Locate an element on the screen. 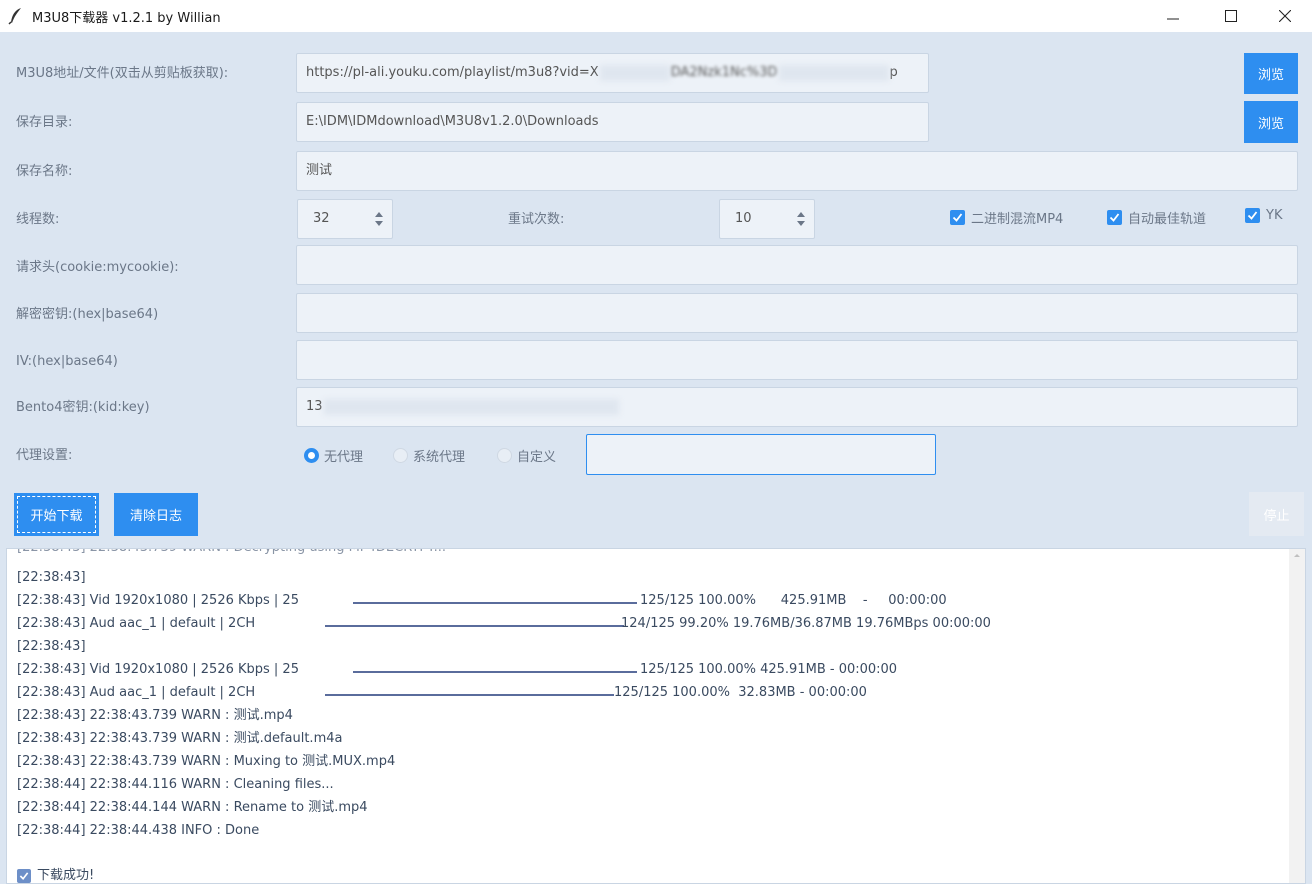 This screenshot has height=884, width=1312. headers-input is located at coordinates (797, 265).